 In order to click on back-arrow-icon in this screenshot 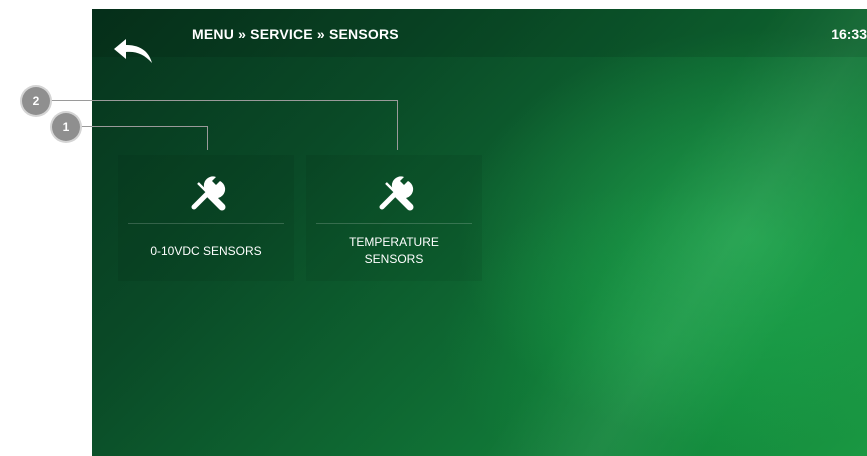, I will do `click(133, 51)`.